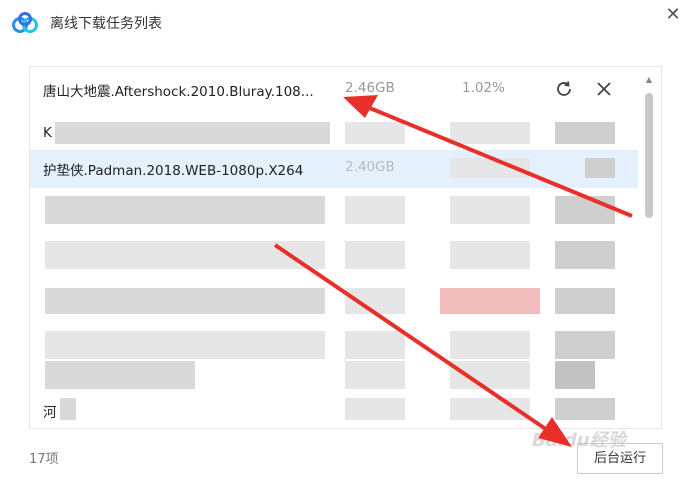  I want to click on refresh-icon, so click(564, 89).